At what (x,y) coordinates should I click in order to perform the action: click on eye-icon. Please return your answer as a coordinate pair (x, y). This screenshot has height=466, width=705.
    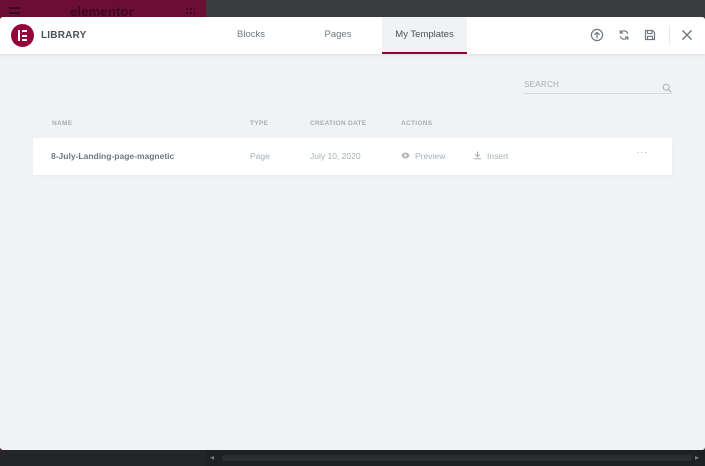
    Looking at the image, I should click on (405, 155).